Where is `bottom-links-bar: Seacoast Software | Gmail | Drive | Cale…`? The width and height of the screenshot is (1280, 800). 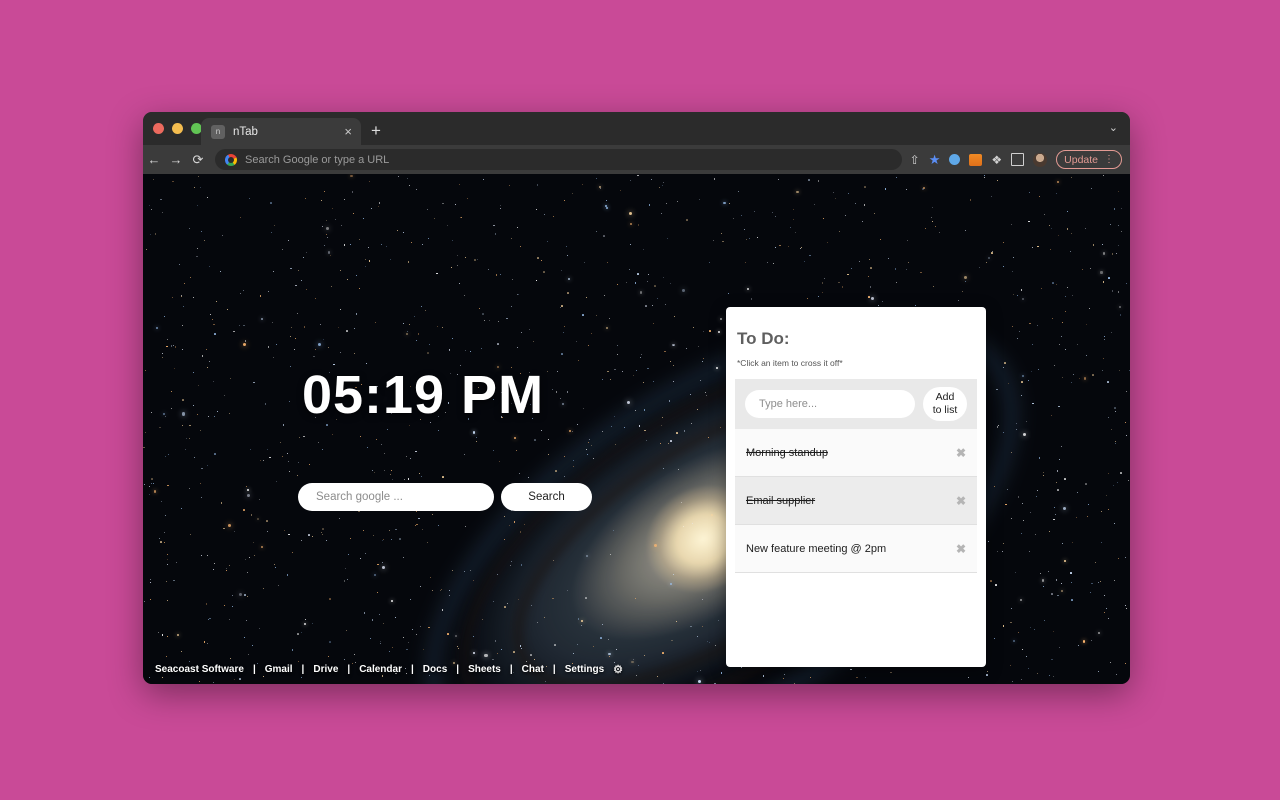 bottom-links-bar: Seacoast Software | Gmail | Drive | Cale… is located at coordinates (386, 669).